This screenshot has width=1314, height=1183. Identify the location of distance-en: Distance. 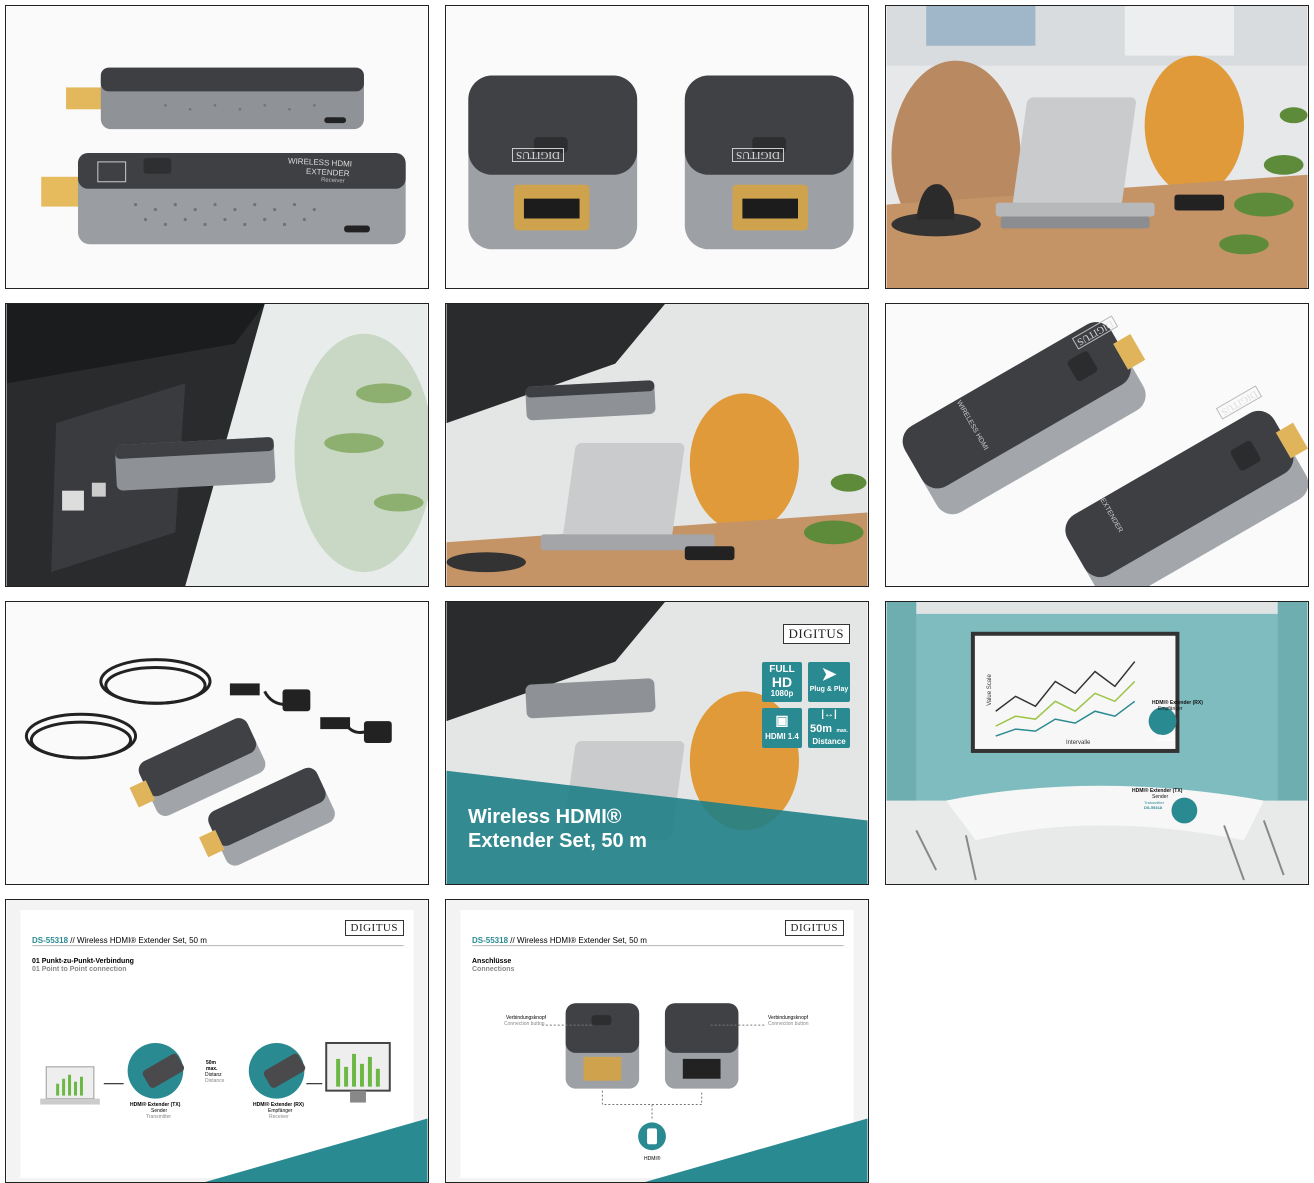
(215, 1081).